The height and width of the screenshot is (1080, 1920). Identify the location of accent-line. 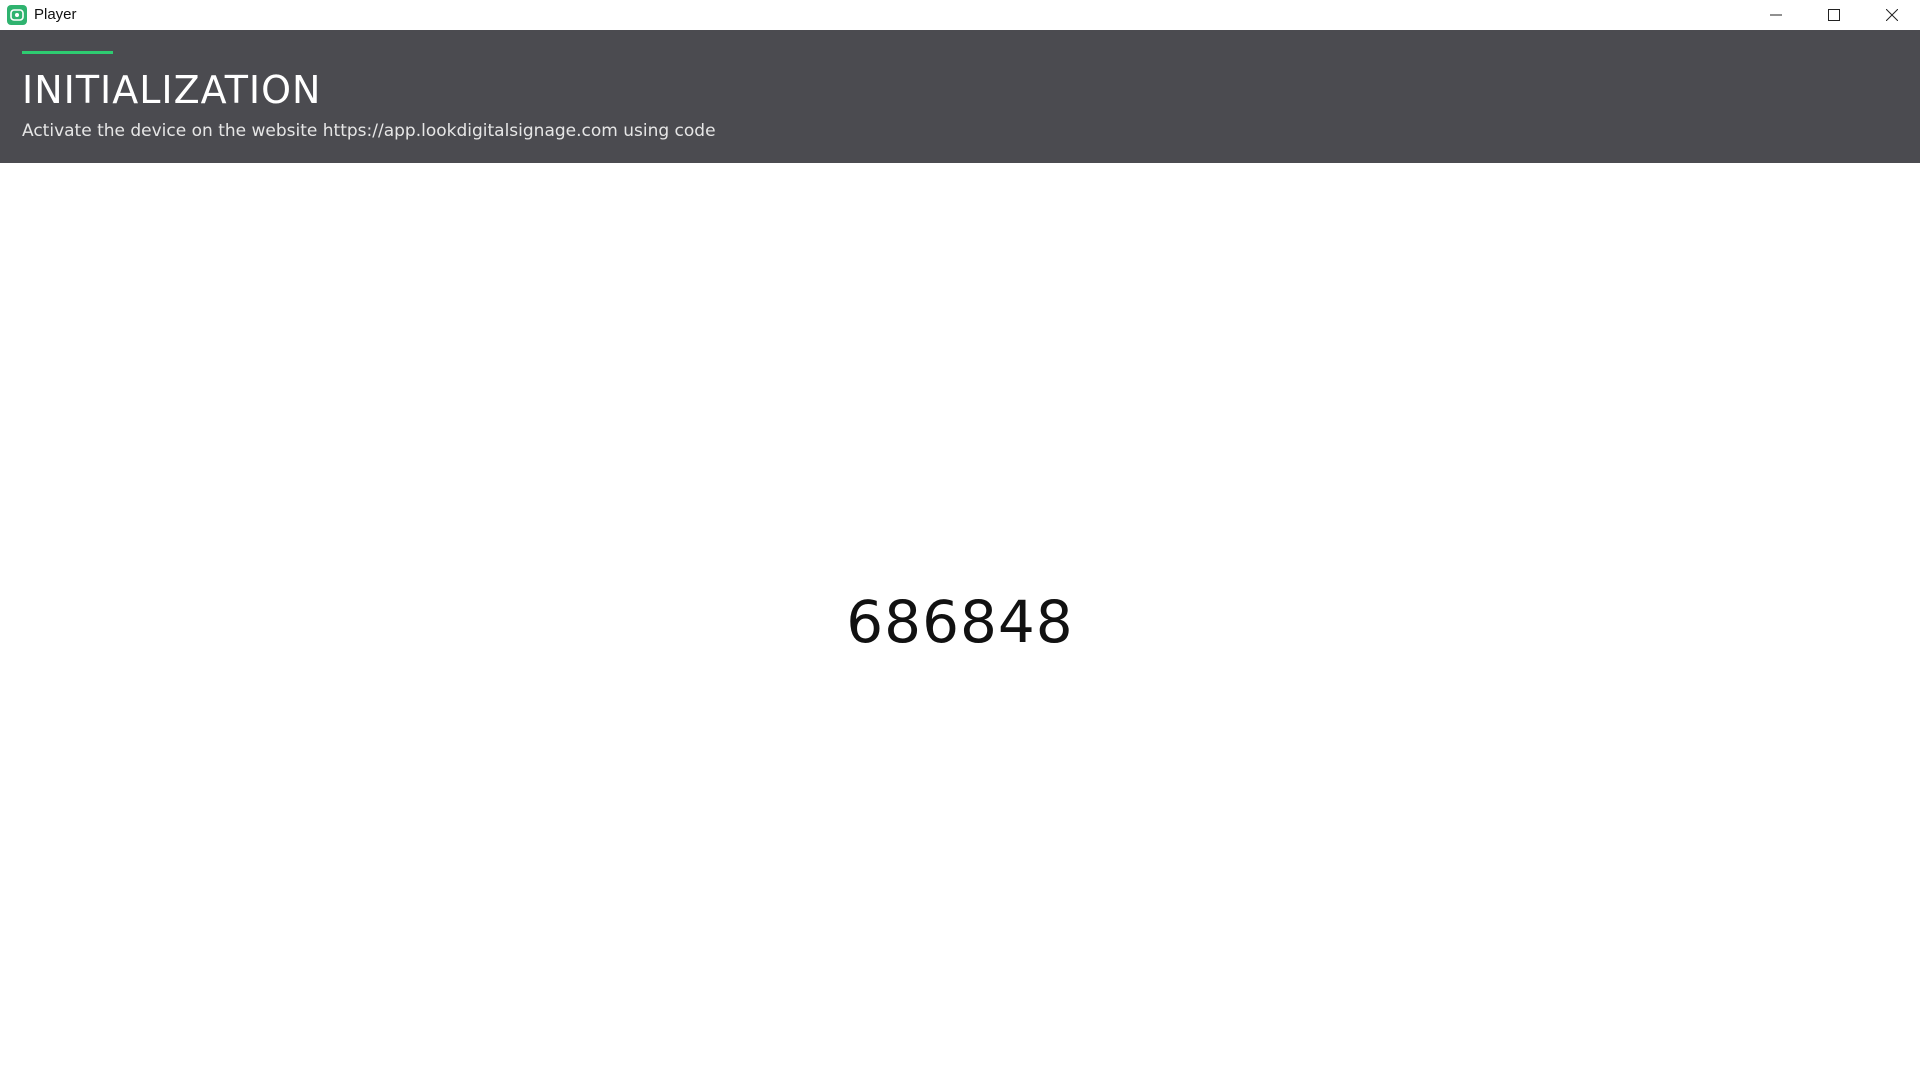
(67, 52).